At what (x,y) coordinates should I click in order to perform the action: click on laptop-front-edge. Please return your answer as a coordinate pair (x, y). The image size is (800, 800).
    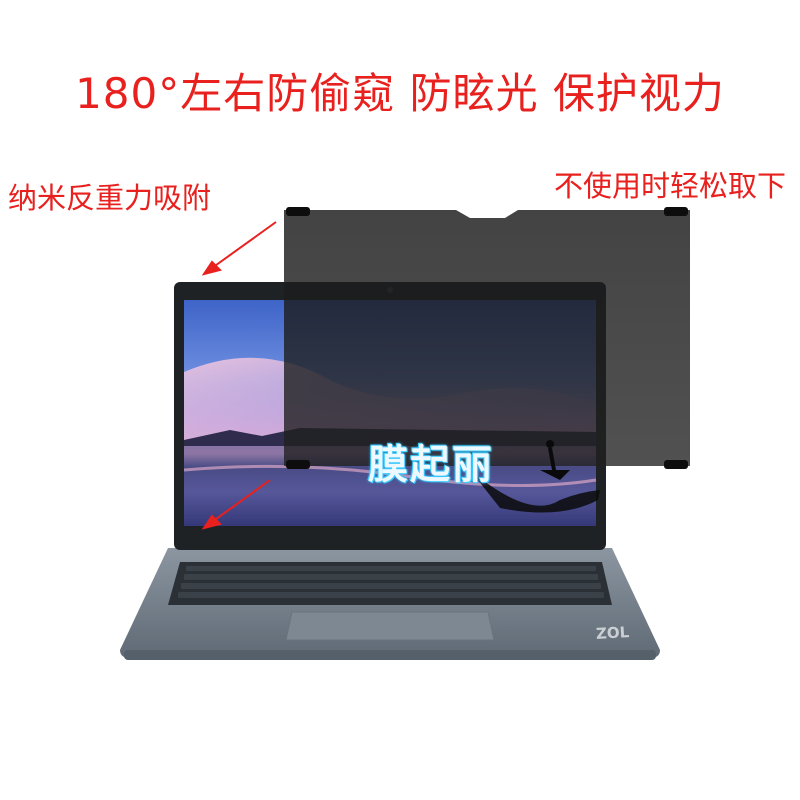
    Looking at the image, I should click on (390, 655).